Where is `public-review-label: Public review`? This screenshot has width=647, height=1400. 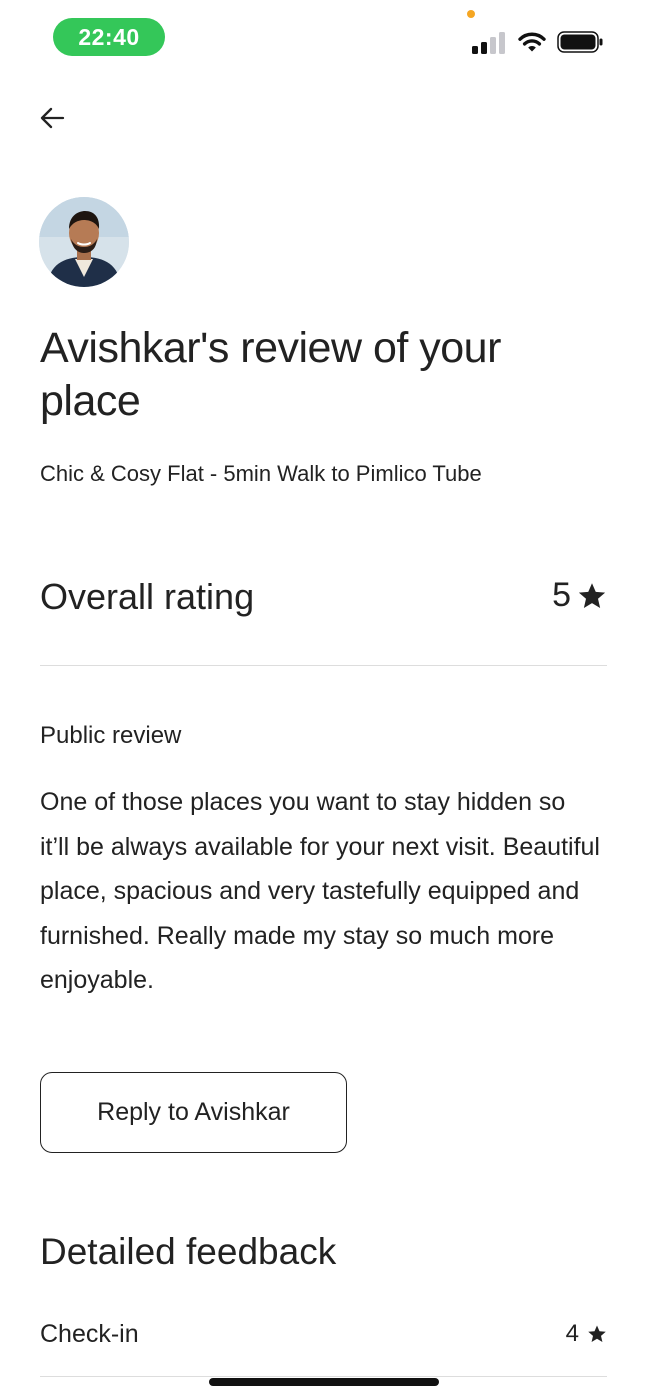 public-review-label: Public review is located at coordinates (111, 735).